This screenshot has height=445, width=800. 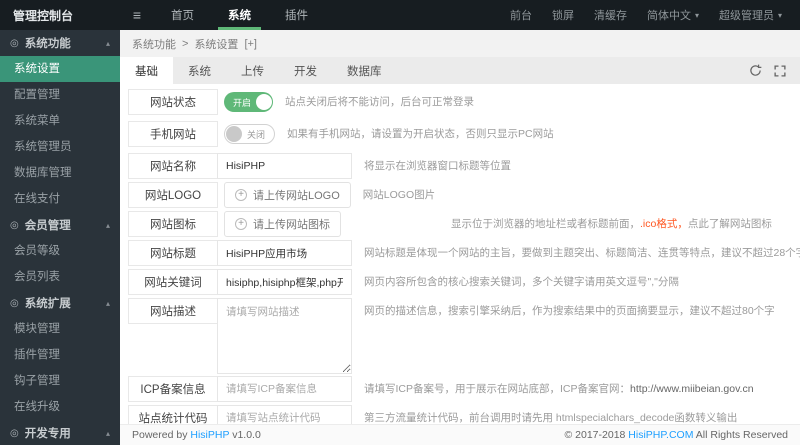 What do you see at coordinates (256, 134) in the screenshot?
I see `toggle-label: 关闭` at bounding box center [256, 134].